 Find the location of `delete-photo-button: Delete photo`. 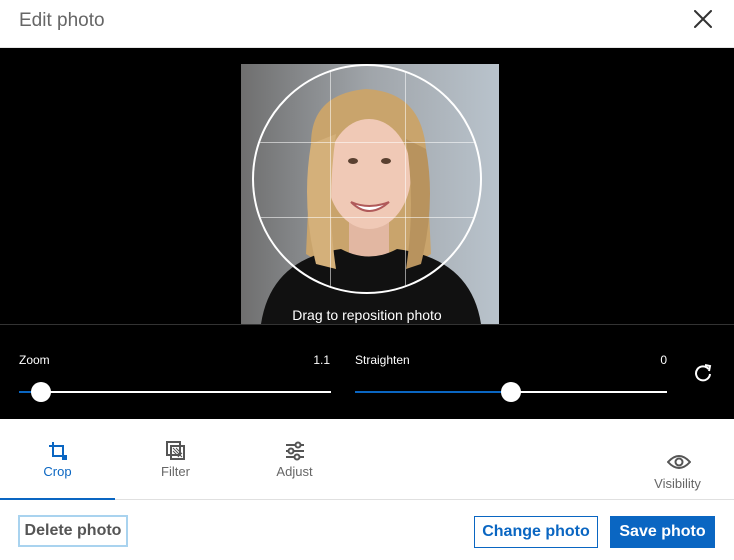

delete-photo-button: Delete photo is located at coordinates (73, 531).